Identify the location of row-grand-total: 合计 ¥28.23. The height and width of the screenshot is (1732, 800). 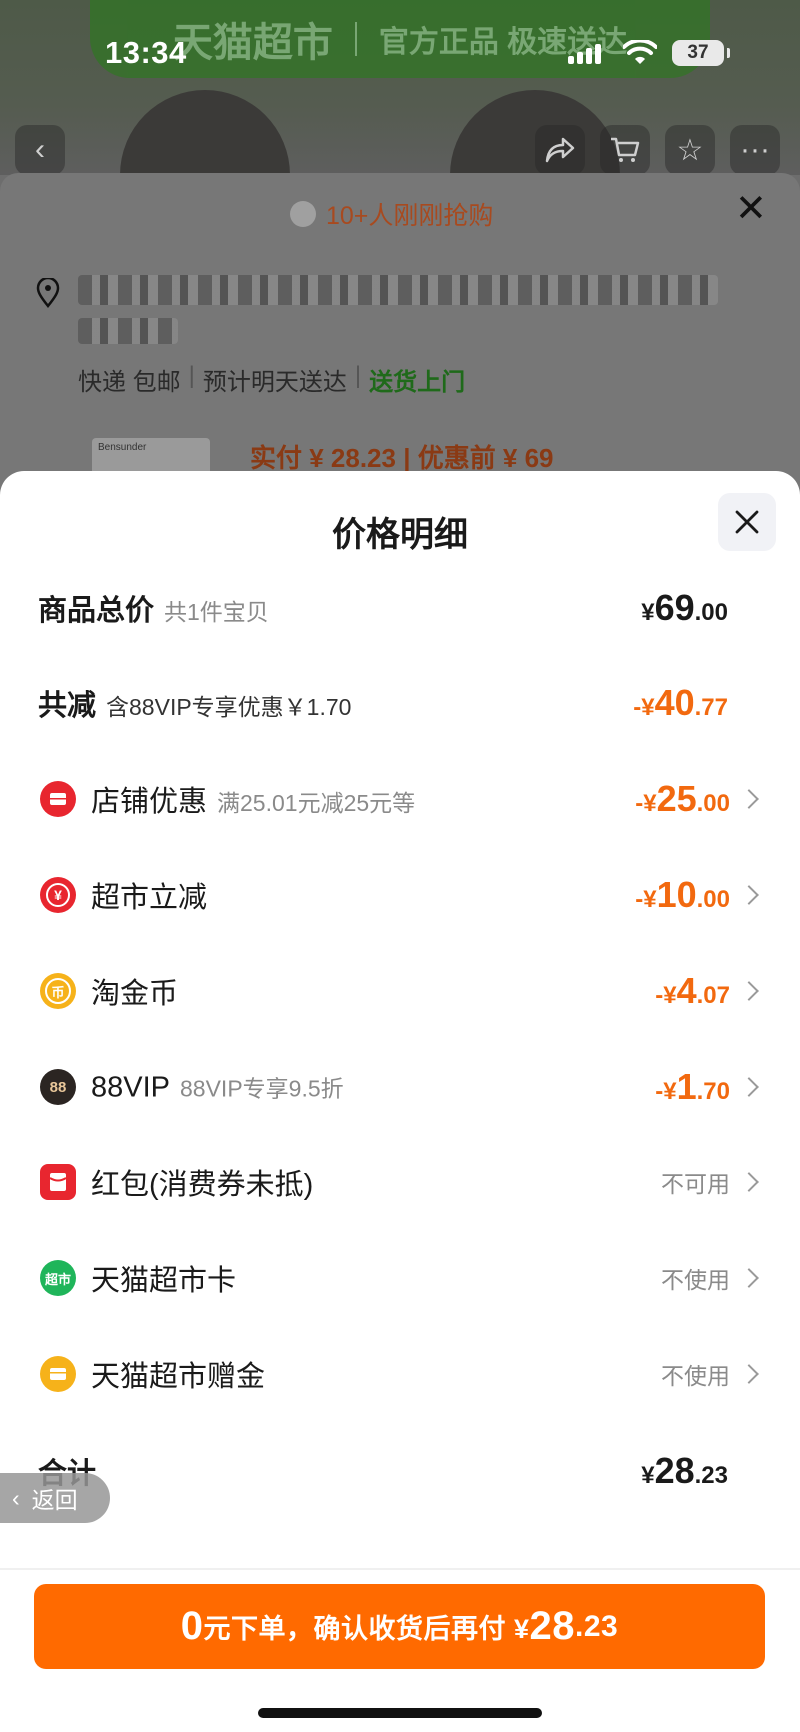
(400, 1471).